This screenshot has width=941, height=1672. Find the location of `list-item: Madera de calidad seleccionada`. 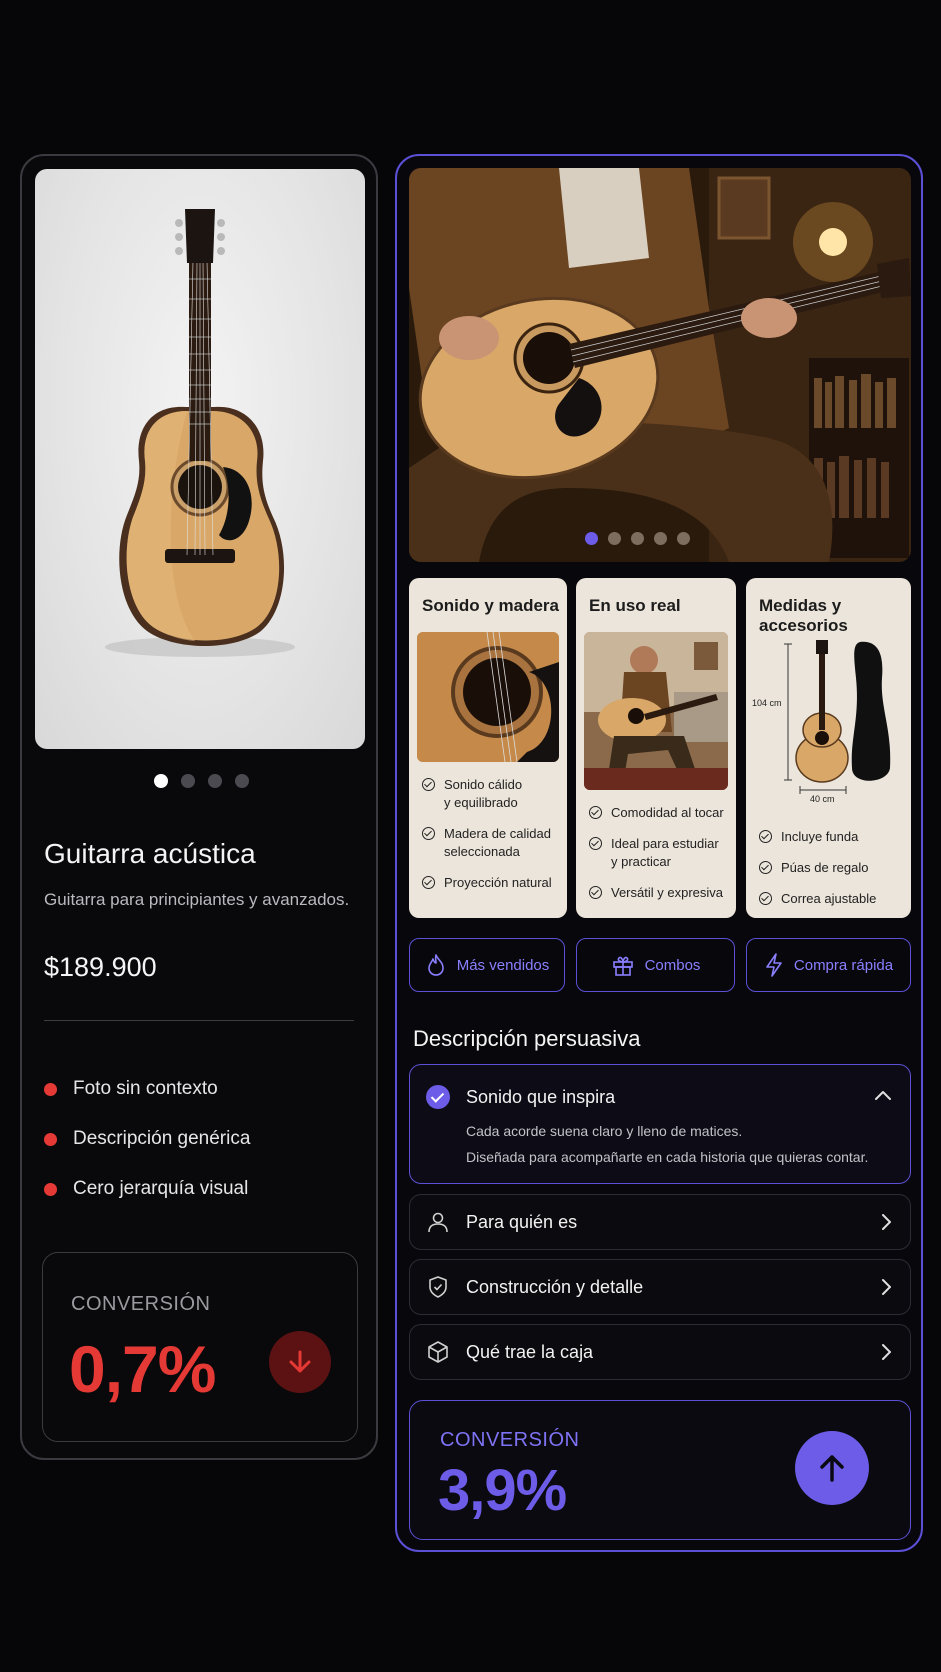

list-item: Madera de calidad seleccionada is located at coordinates (487, 843).